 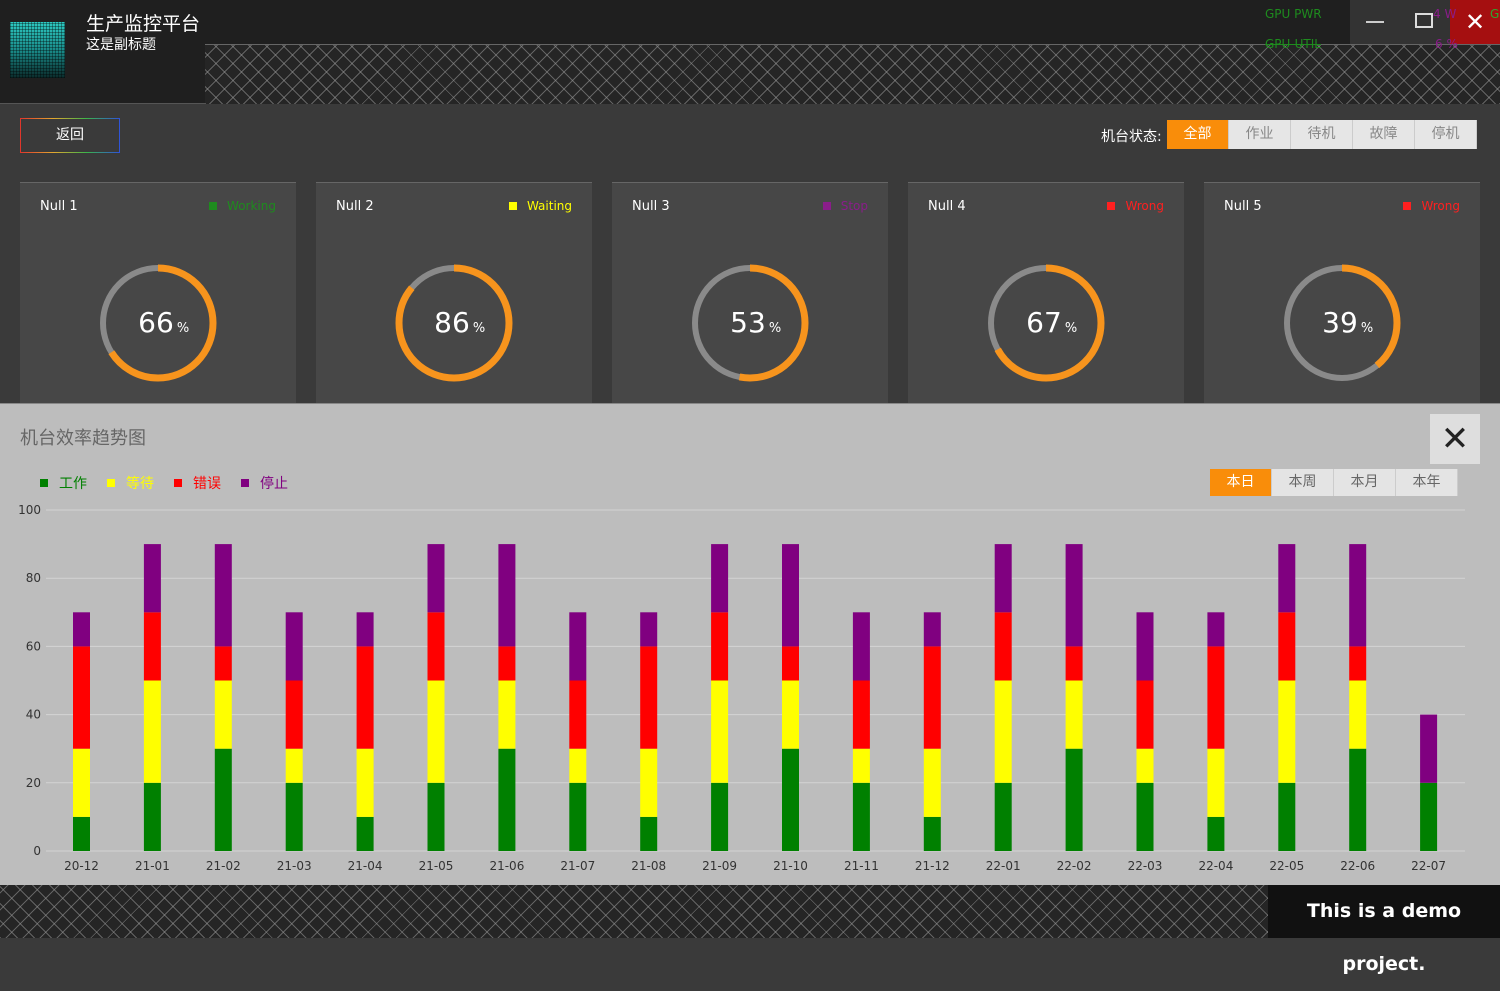 I want to click on machine-status-text: Waiting, so click(x=549, y=206).